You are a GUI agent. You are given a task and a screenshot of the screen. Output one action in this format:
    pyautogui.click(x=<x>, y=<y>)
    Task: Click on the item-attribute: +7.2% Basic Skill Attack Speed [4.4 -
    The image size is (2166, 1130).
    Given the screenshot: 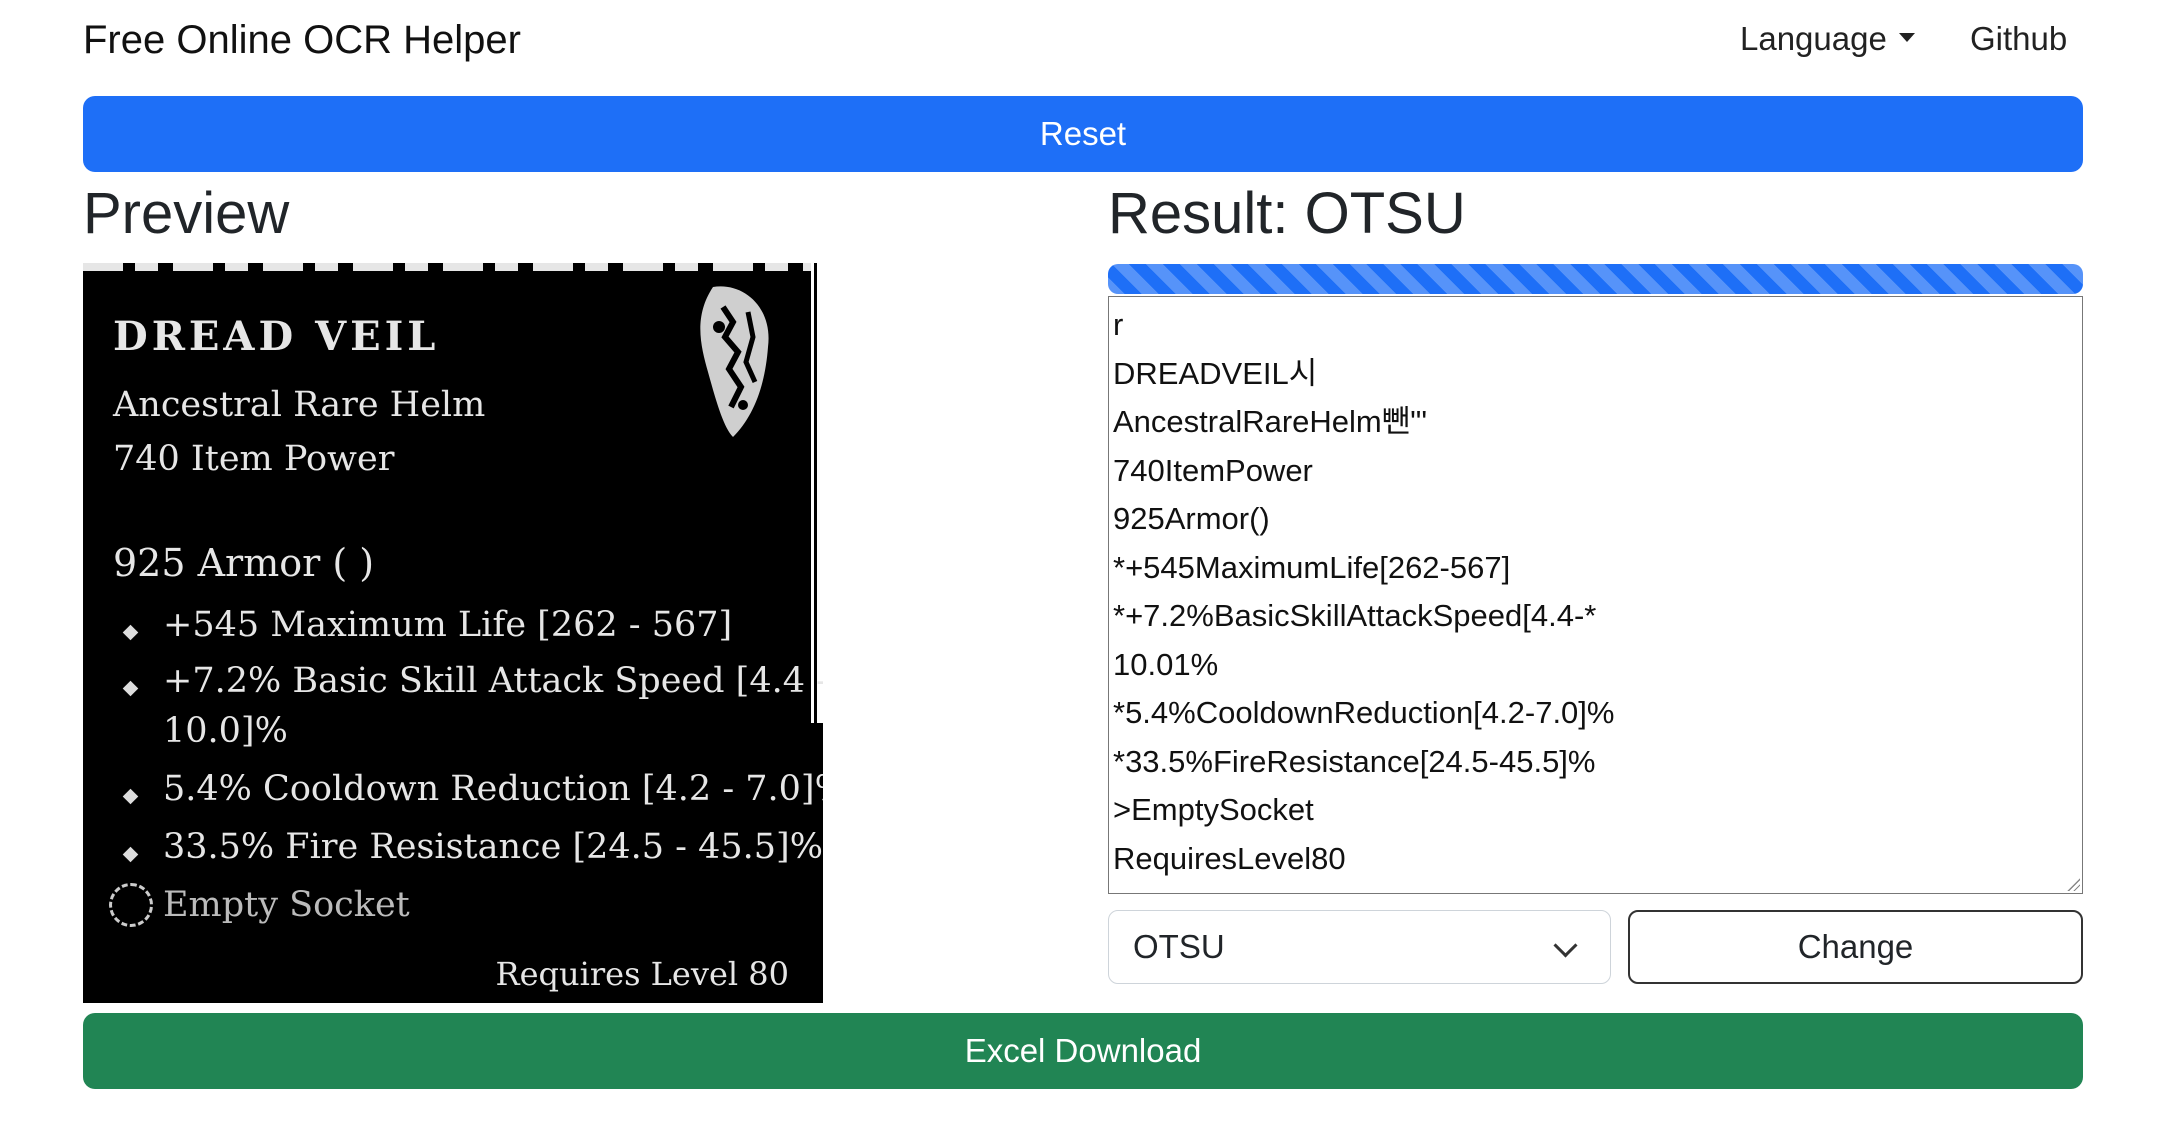 What is the action you would take?
    pyautogui.click(x=493, y=681)
    